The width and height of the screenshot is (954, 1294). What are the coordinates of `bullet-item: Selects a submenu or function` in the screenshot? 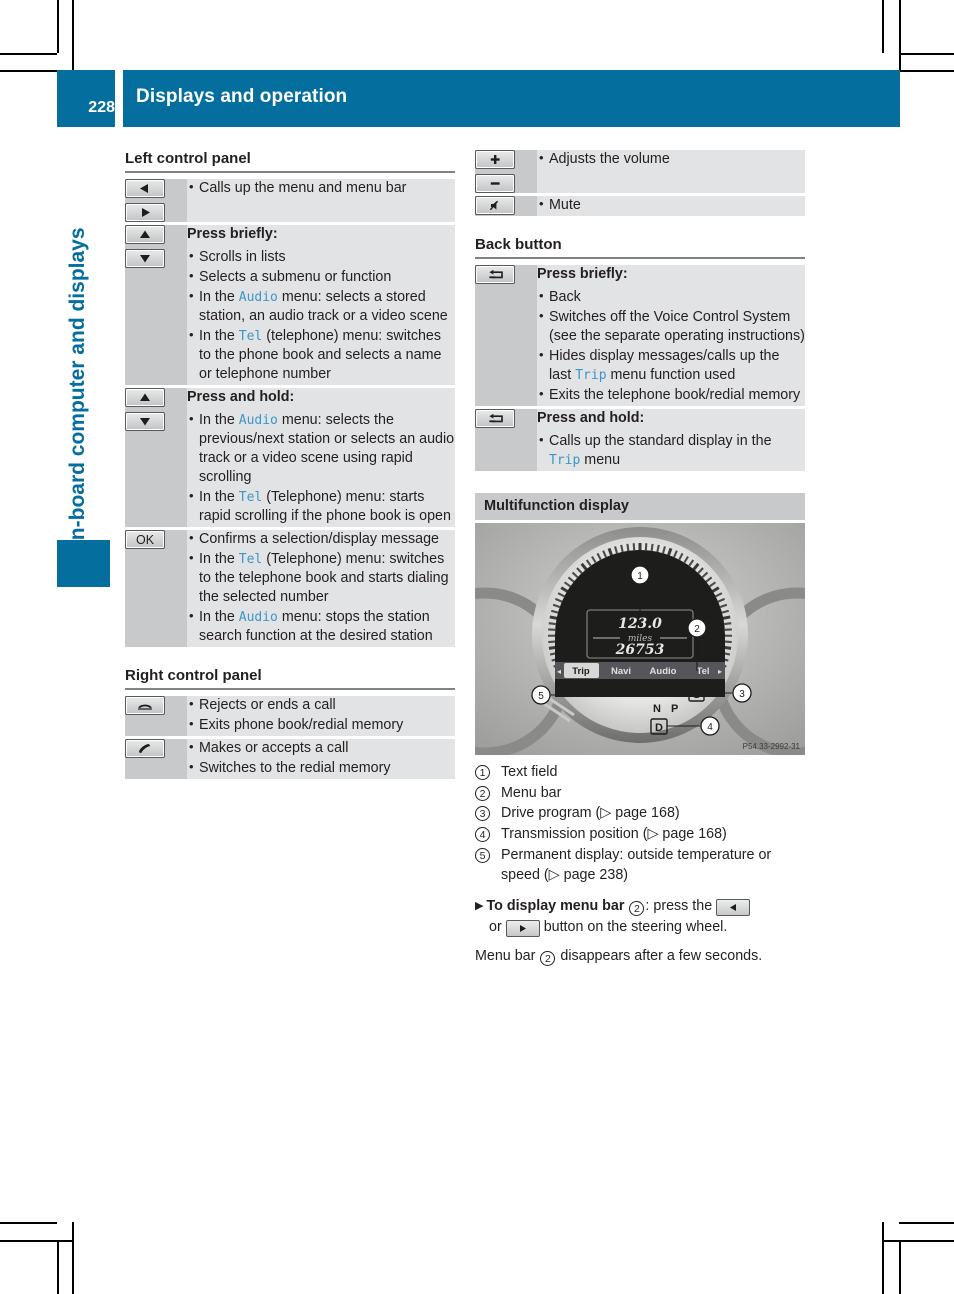 It's located at (321, 277).